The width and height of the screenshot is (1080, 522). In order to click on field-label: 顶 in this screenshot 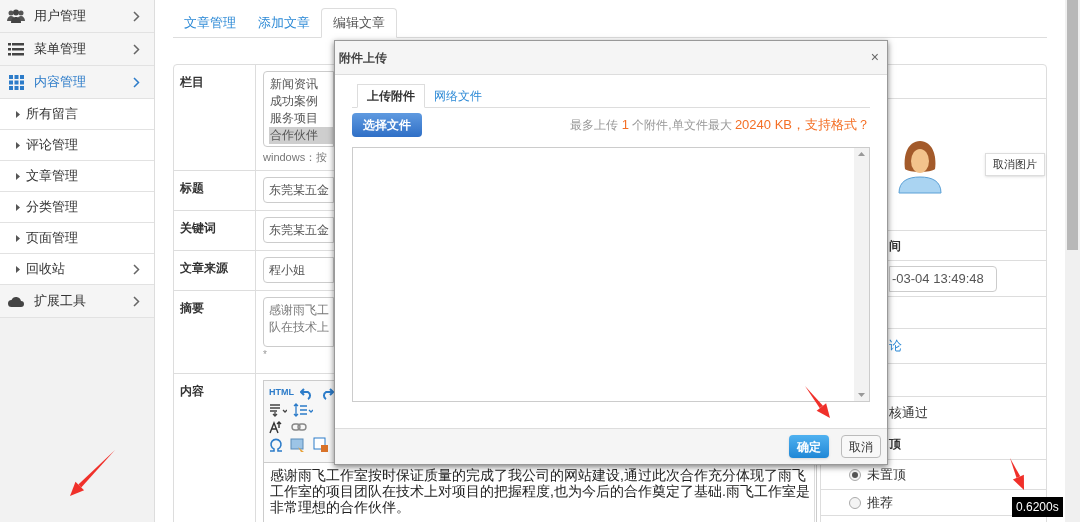, I will do `click(895, 444)`.